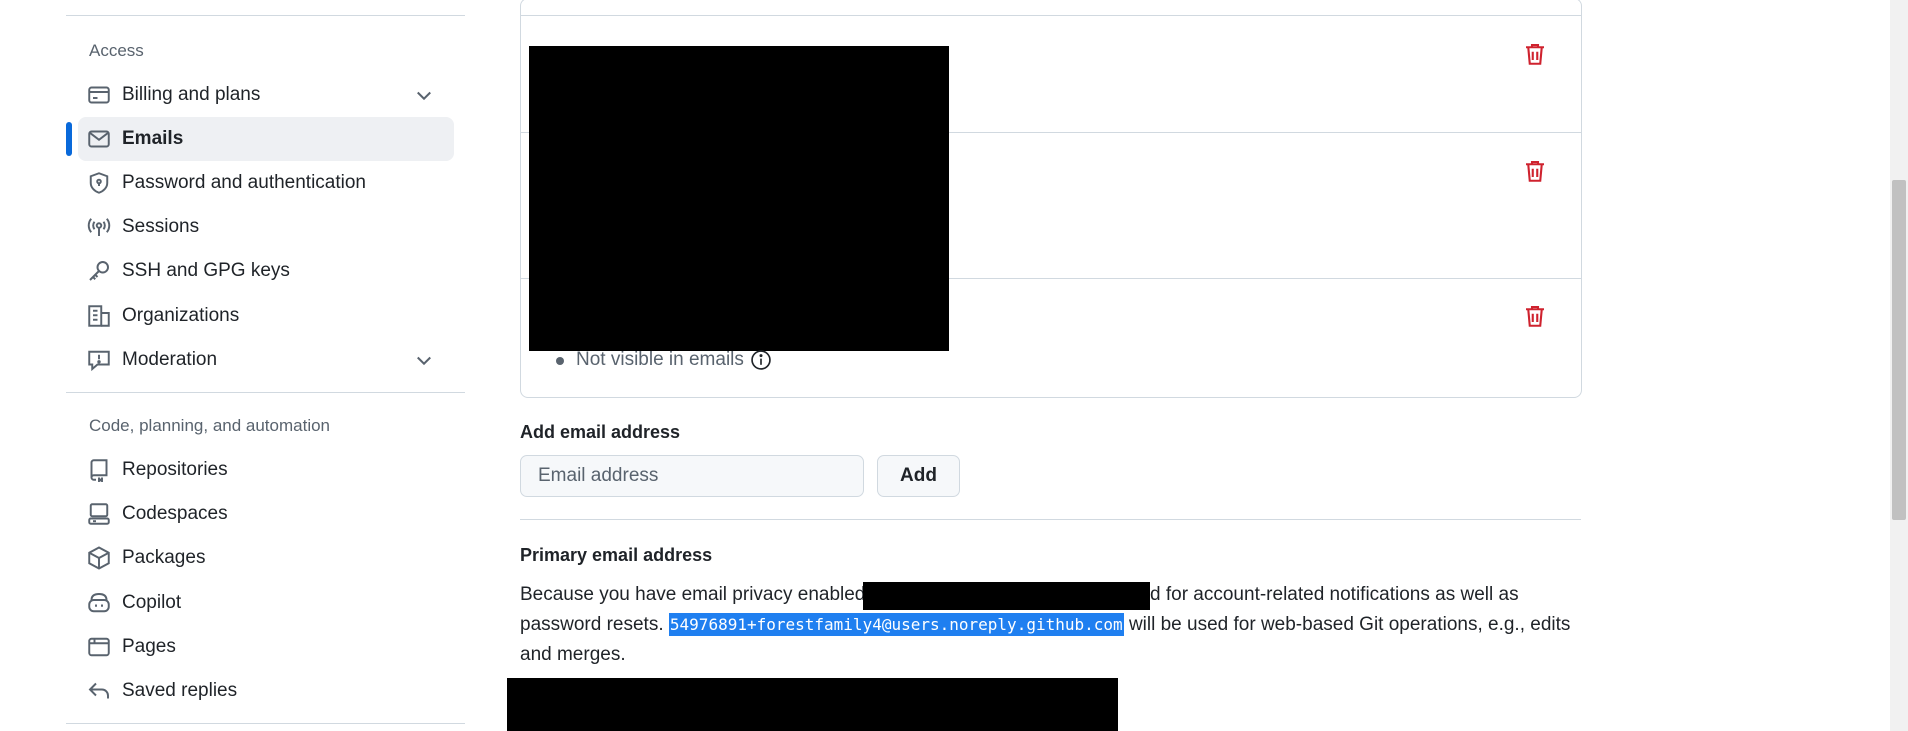  I want to click on sidebar-item-password: Password and authentication, so click(266, 183).